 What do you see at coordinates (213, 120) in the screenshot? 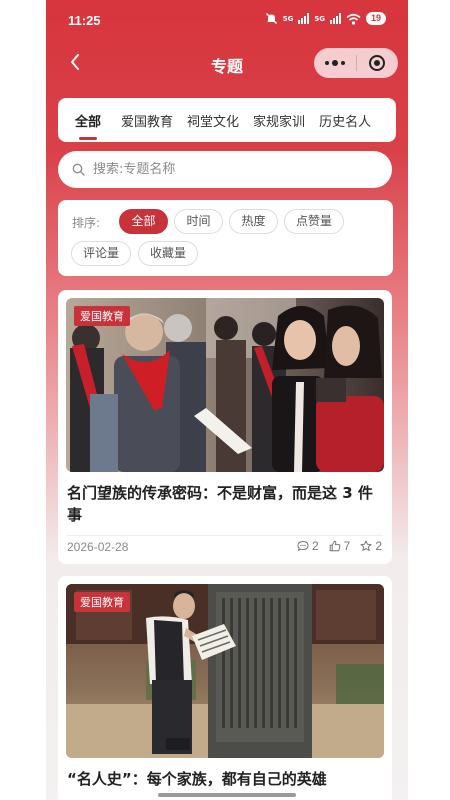
I see `tab-ancestral-hall-culture: 祠堂文化` at bounding box center [213, 120].